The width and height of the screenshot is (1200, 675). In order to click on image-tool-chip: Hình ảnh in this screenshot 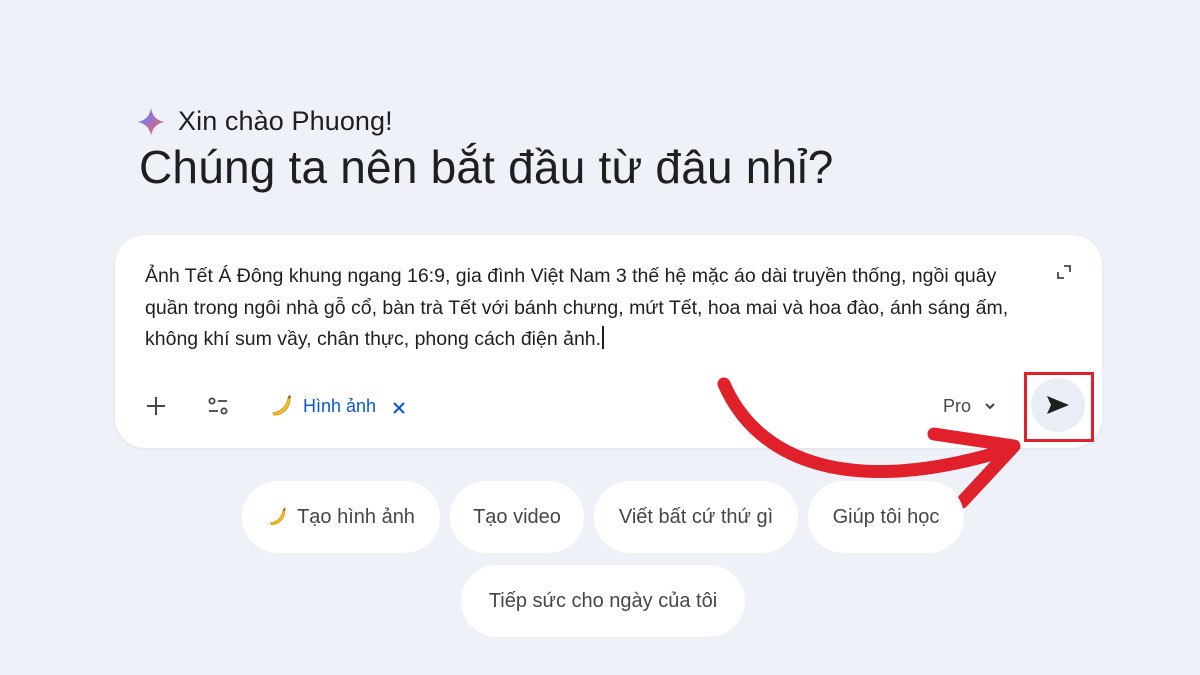, I will do `click(337, 406)`.